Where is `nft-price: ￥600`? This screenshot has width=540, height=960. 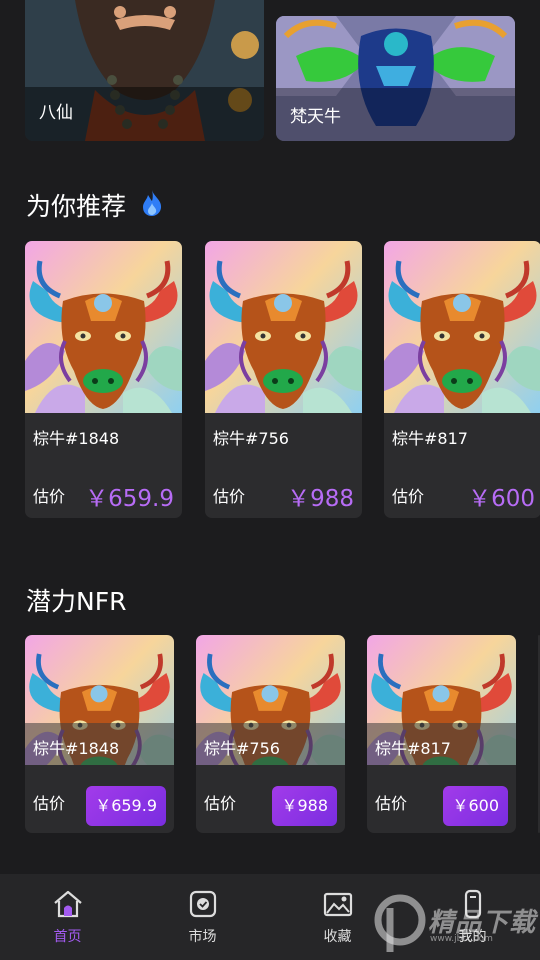
nft-price: ￥600 is located at coordinates (501, 499).